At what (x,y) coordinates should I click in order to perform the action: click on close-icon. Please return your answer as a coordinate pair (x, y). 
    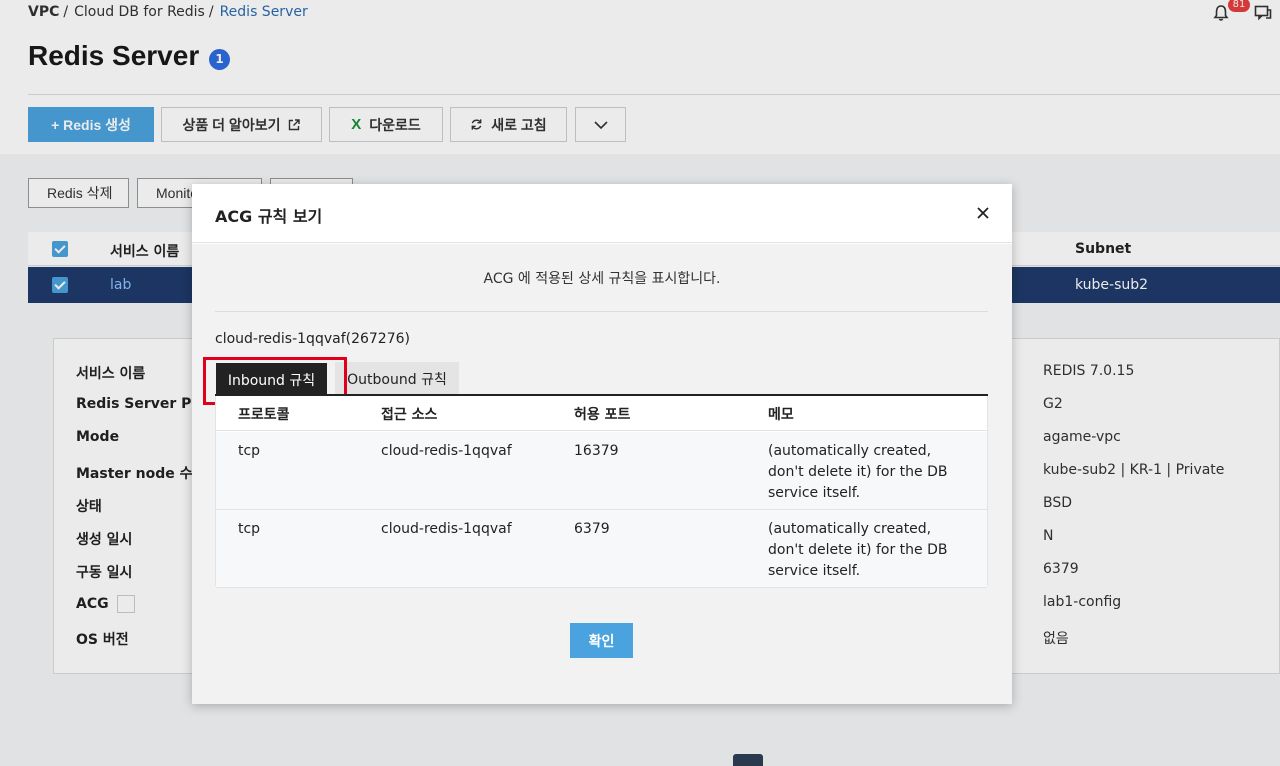
    Looking at the image, I should click on (983, 213).